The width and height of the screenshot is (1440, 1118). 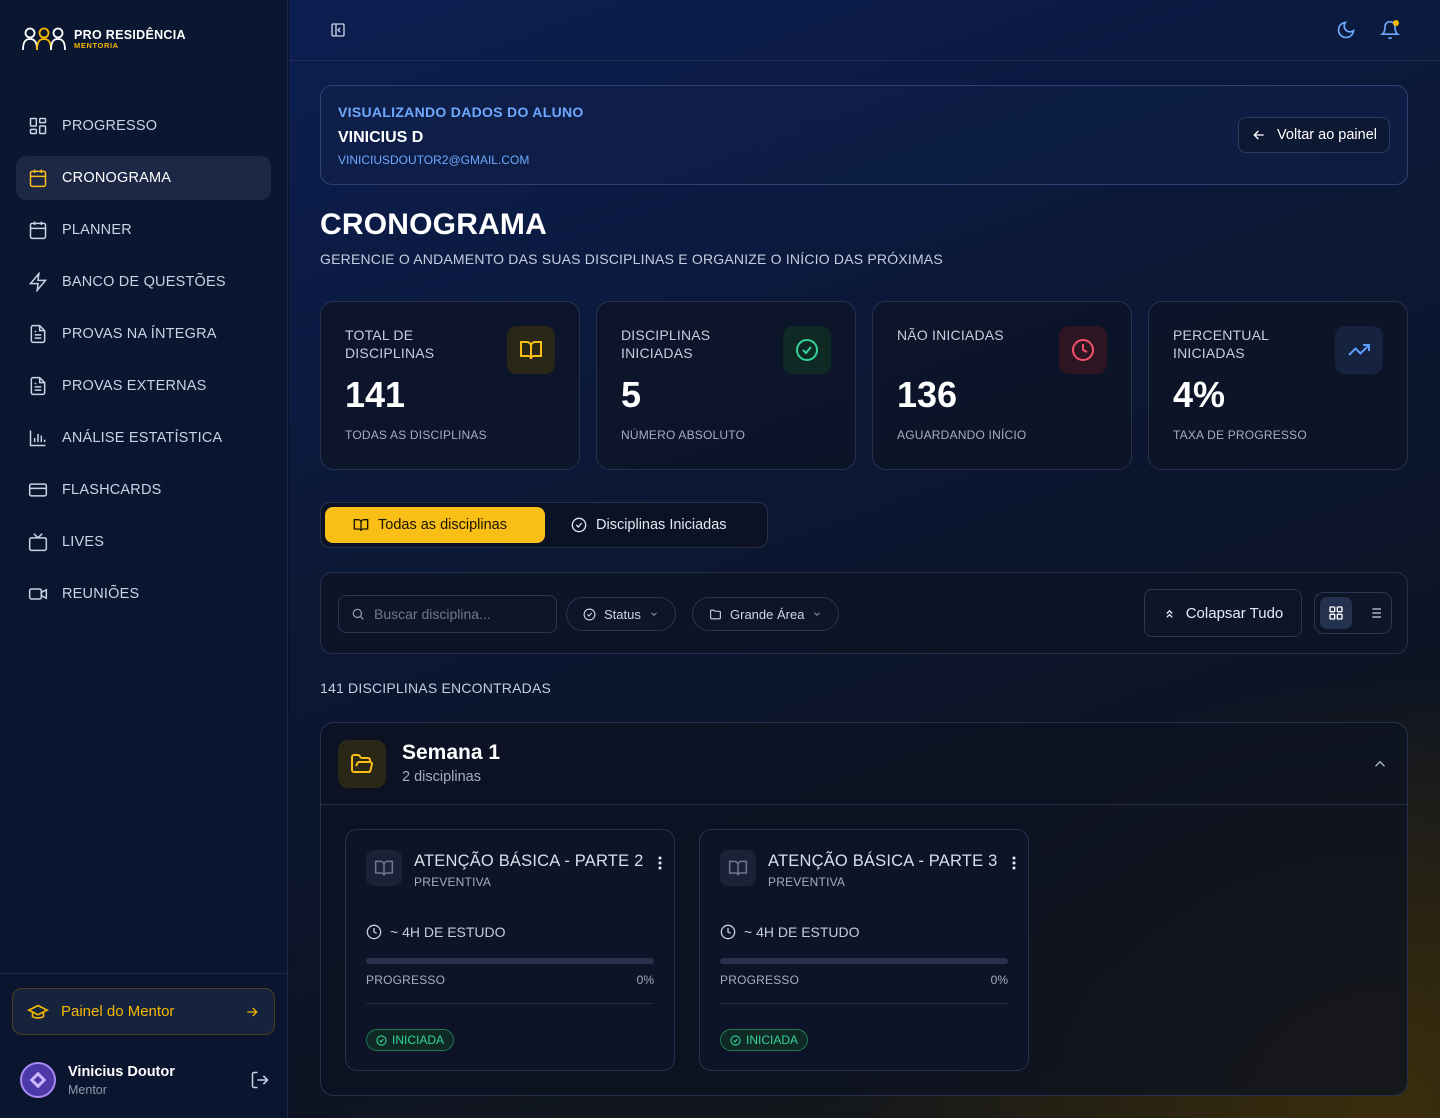 What do you see at coordinates (459, 614) in the screenshot?
I see `search-input` at bounding box center [459, 614].